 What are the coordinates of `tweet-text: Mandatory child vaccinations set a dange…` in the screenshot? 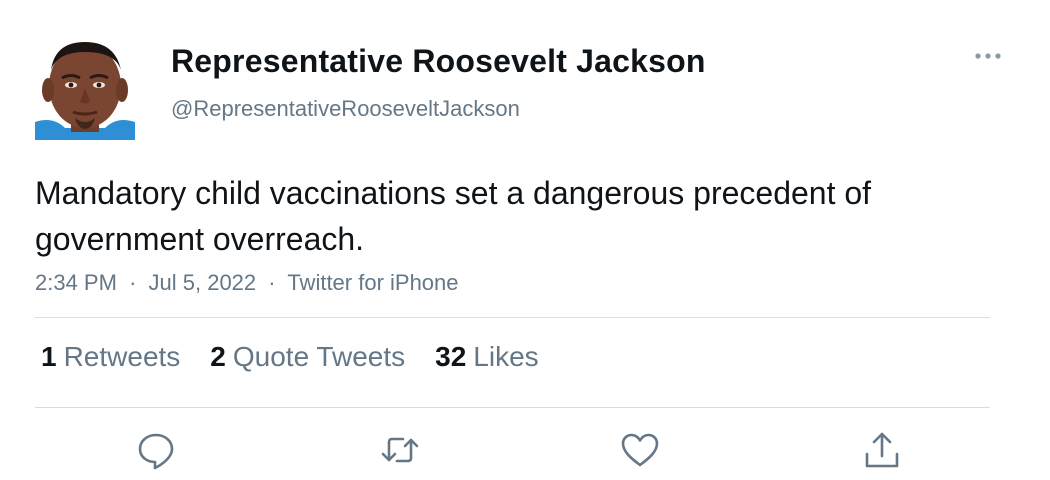 It's located at (453, 216).